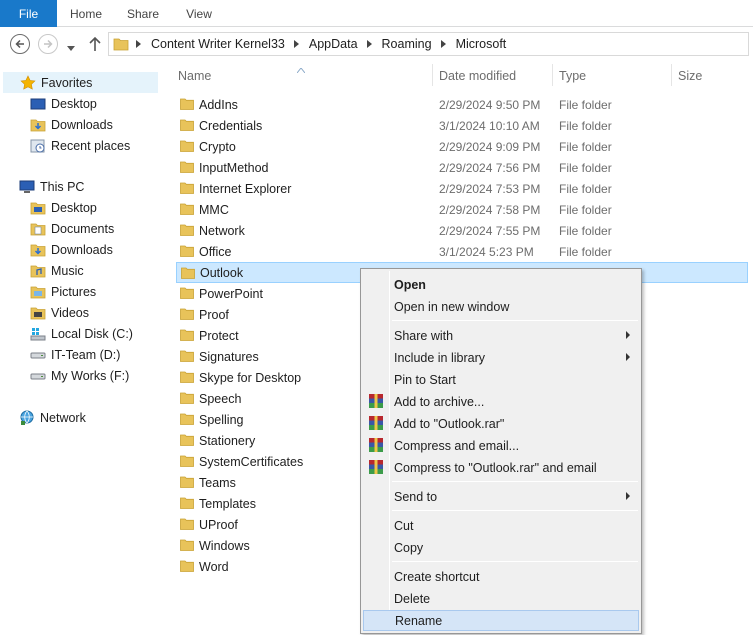 The image size is (753, 635). I want to click on desktop-folder-icon, so click(38, 208).